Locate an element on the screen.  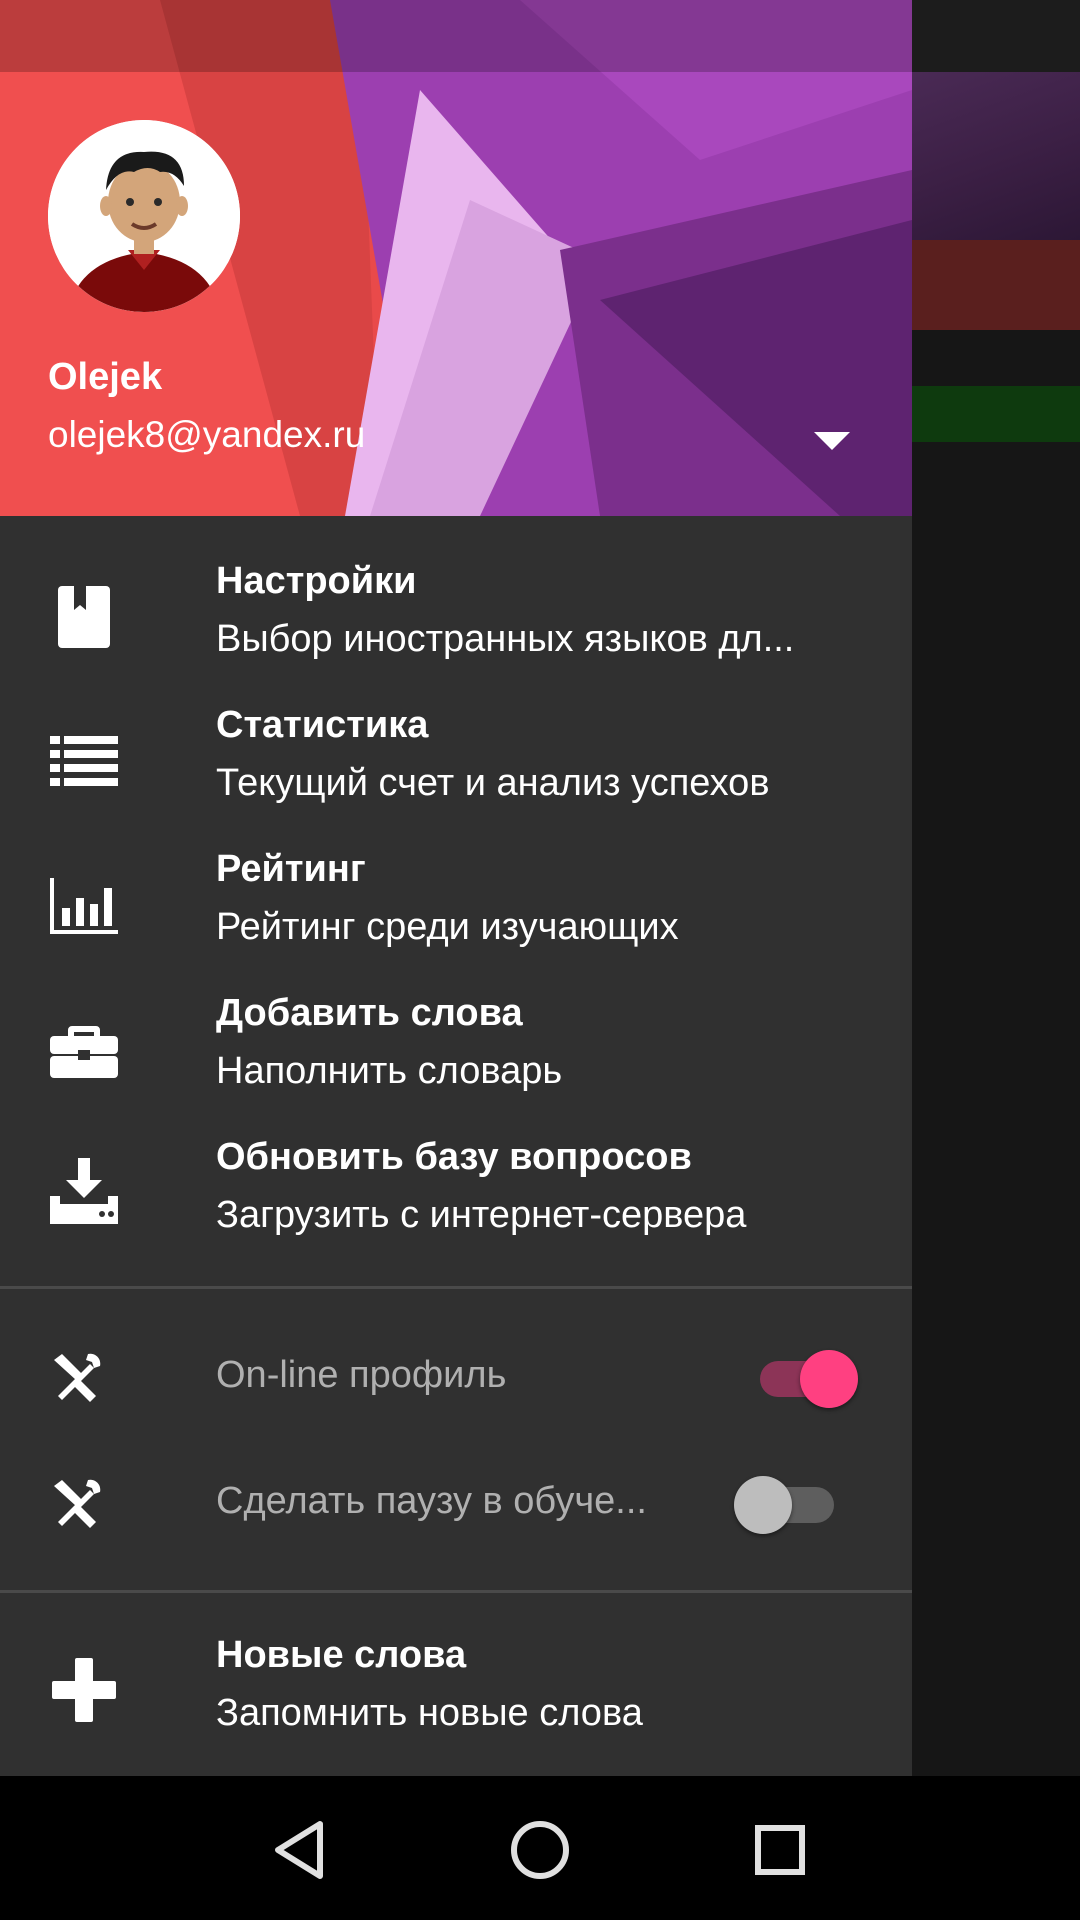
home-button is located at coordinates (540, 1850).